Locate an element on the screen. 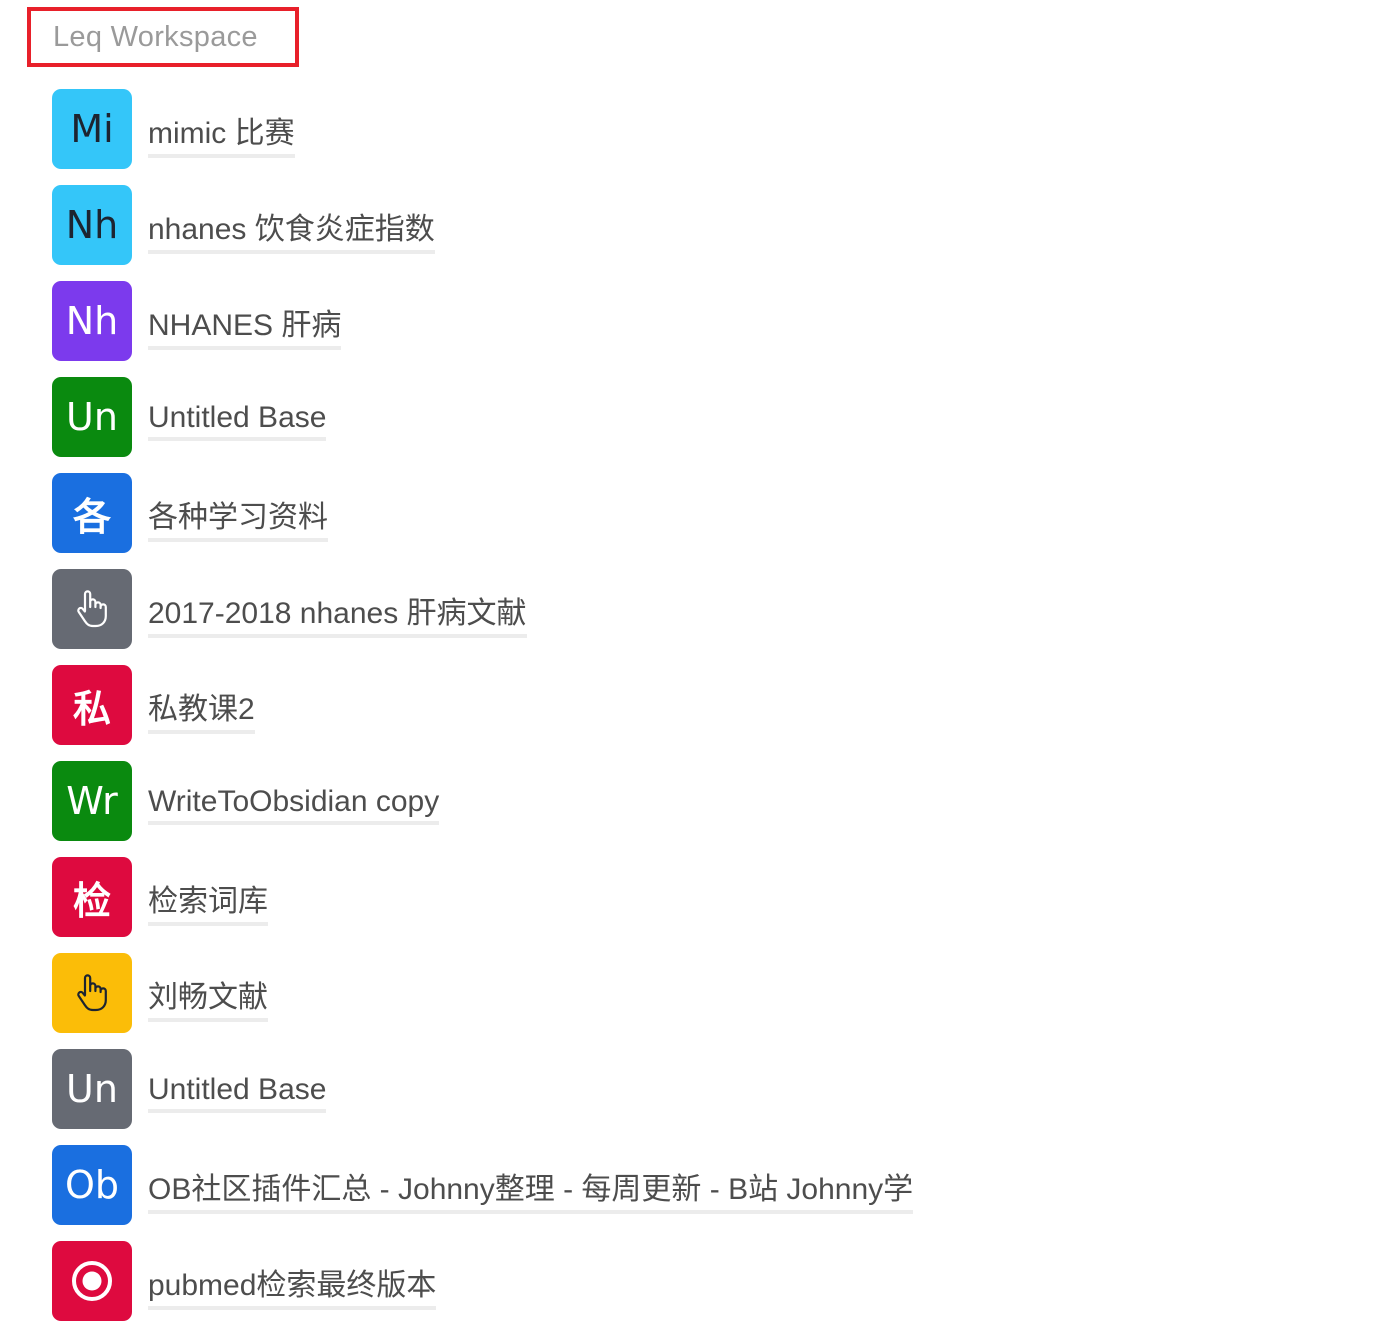  target-icon is located at coordinates (92, 1281).